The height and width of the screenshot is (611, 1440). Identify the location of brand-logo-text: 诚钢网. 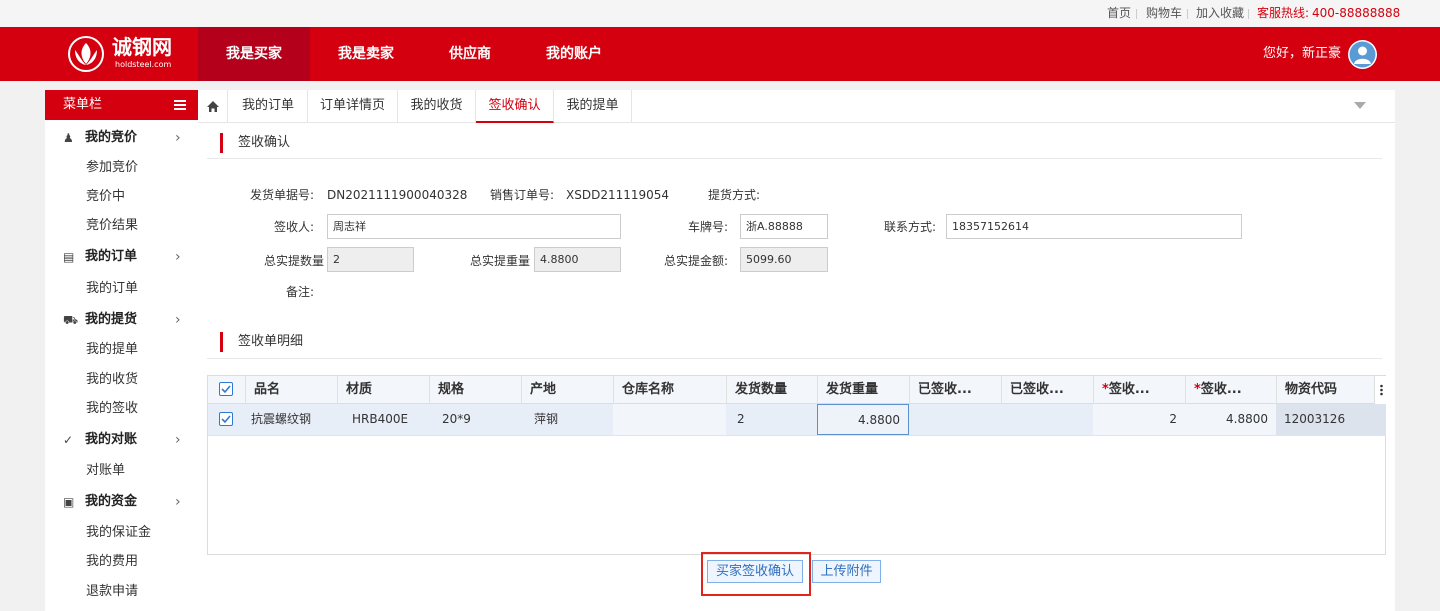
(142, 47).